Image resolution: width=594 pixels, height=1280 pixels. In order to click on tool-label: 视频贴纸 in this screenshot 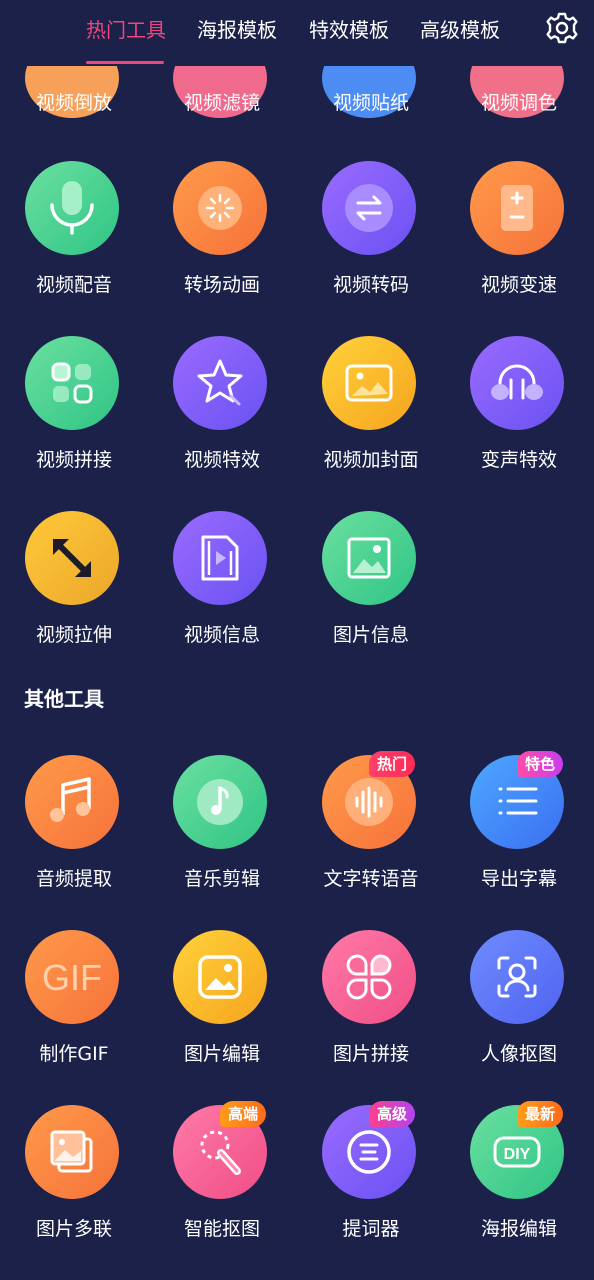, I will do `click(370, 103)`.